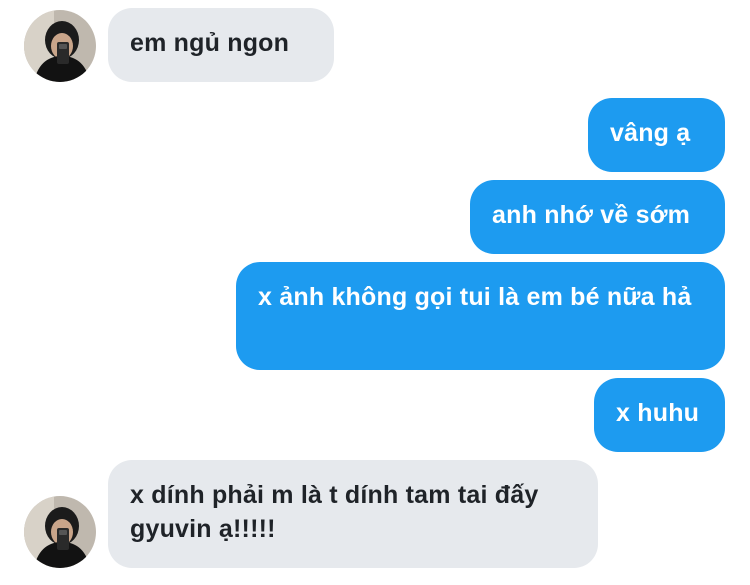 The image size is (750, 585). I want to click on message-bubble-outgoing: vâng ạ, so click(656, 135).